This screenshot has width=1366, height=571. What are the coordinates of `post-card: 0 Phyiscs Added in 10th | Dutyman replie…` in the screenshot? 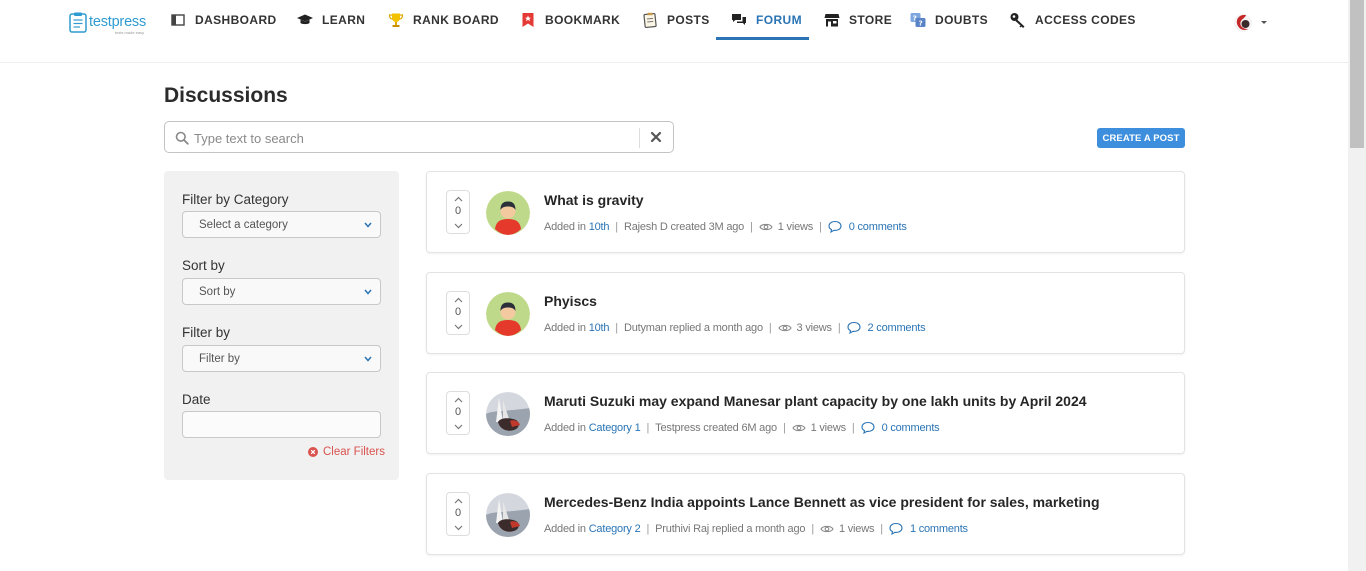 It's located at (805, 313).